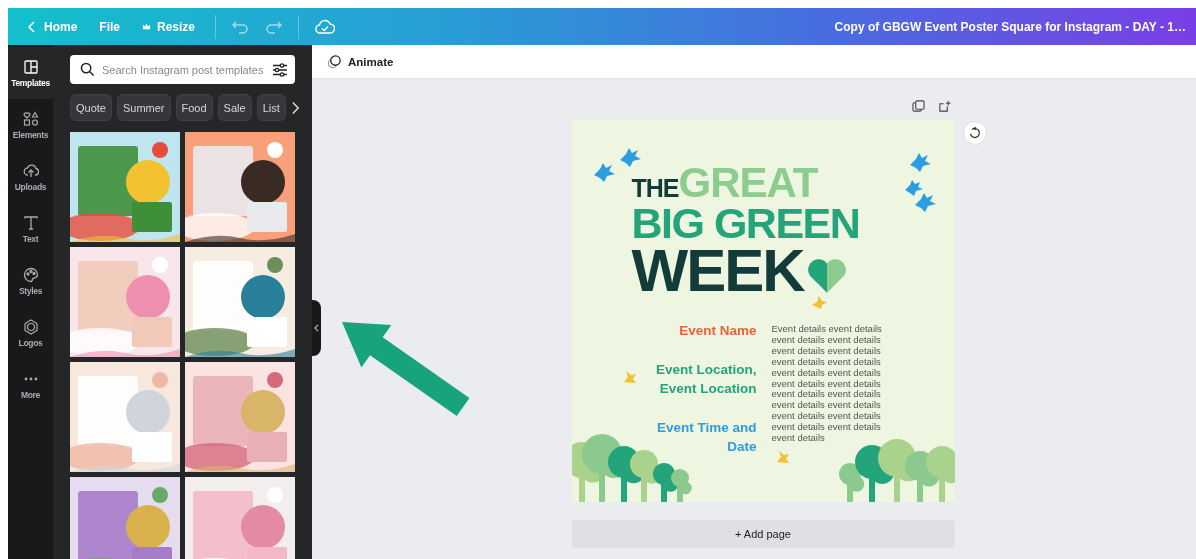  I want to click on rail-item: Logos, so click(30, 333).